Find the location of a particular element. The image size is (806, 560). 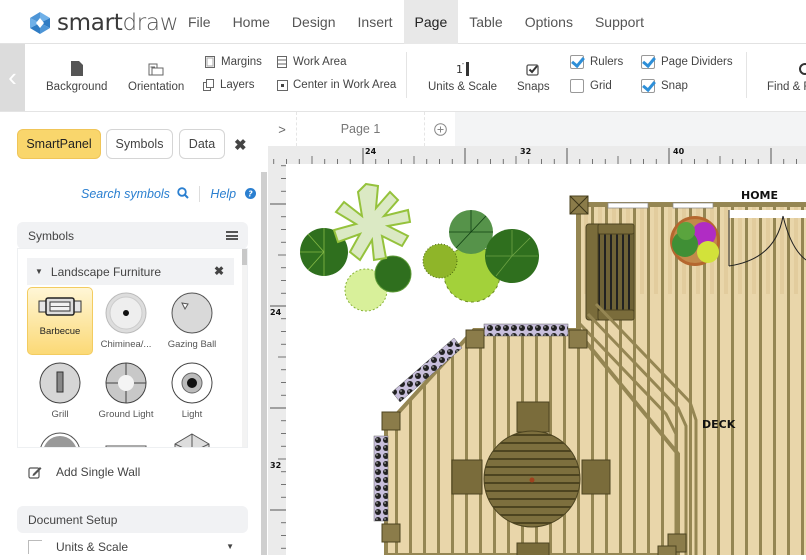

symbol-gazing-ball: Gazing Ball is located at coordinates (192, 321).